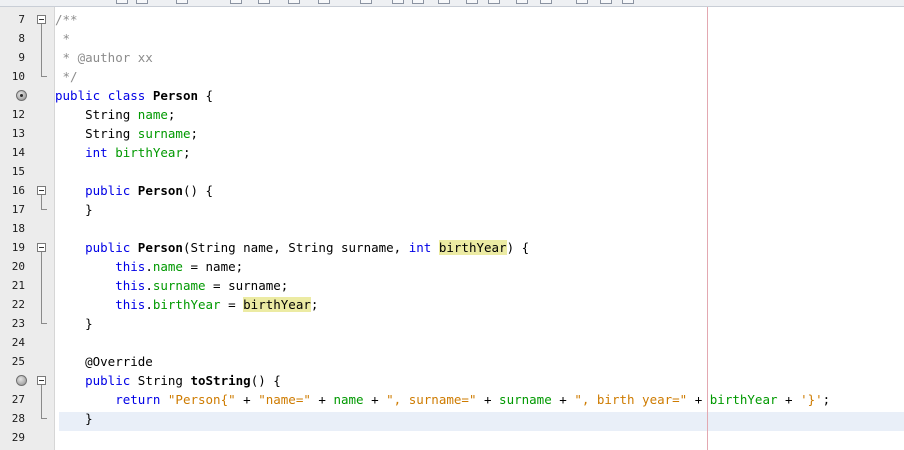 This screenshot has width=904, height=450. Describe the element at coordinates (232, 304) in the screenshot. I see `code-token: =` at that location.